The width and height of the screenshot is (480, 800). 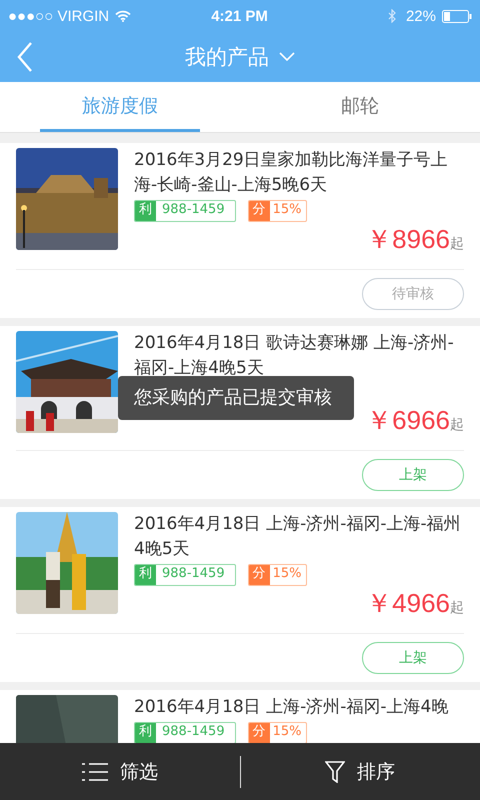 I want to click on battery-text: 22%, so click(x=421, y=16).